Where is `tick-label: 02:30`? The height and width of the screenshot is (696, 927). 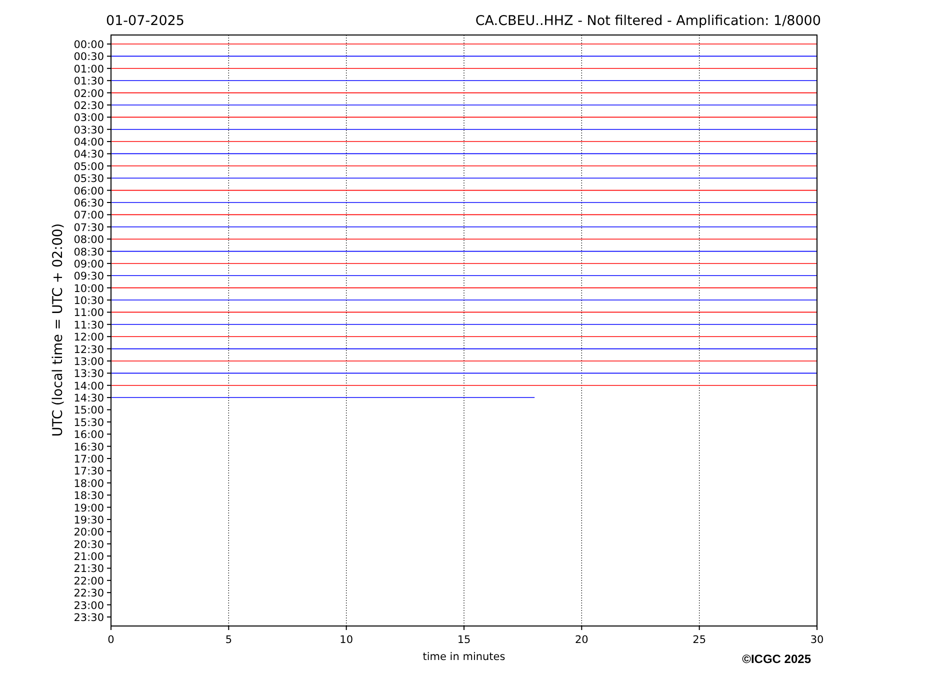
tick-label: 02:30 is located at coordinates (89, 106).